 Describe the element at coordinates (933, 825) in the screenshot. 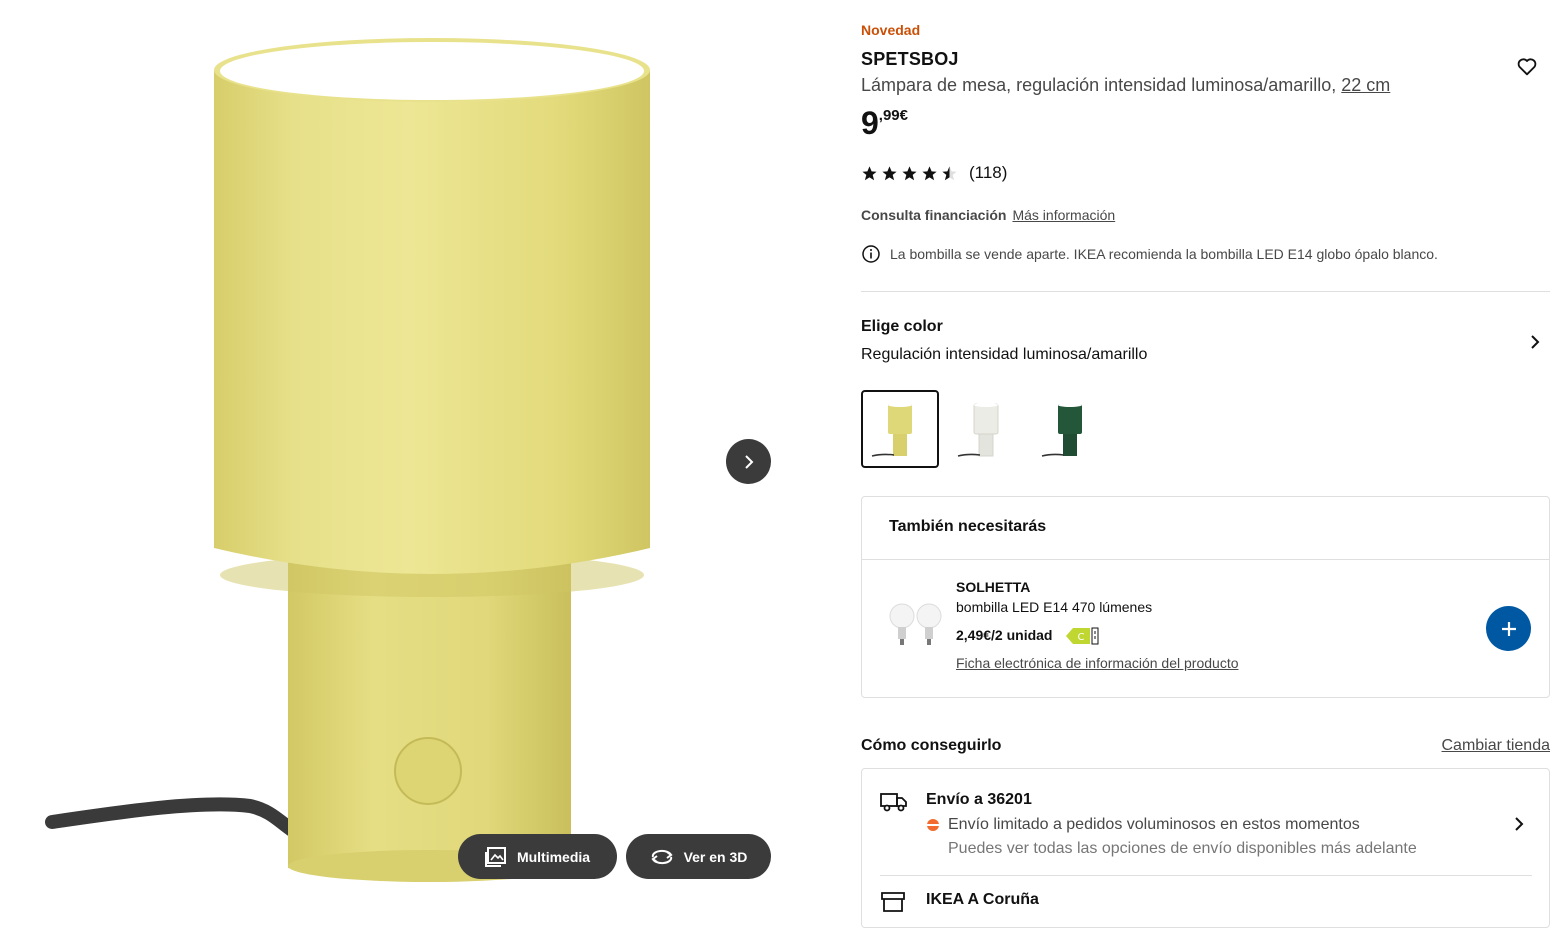

I see `status-dot-icon` at that location.